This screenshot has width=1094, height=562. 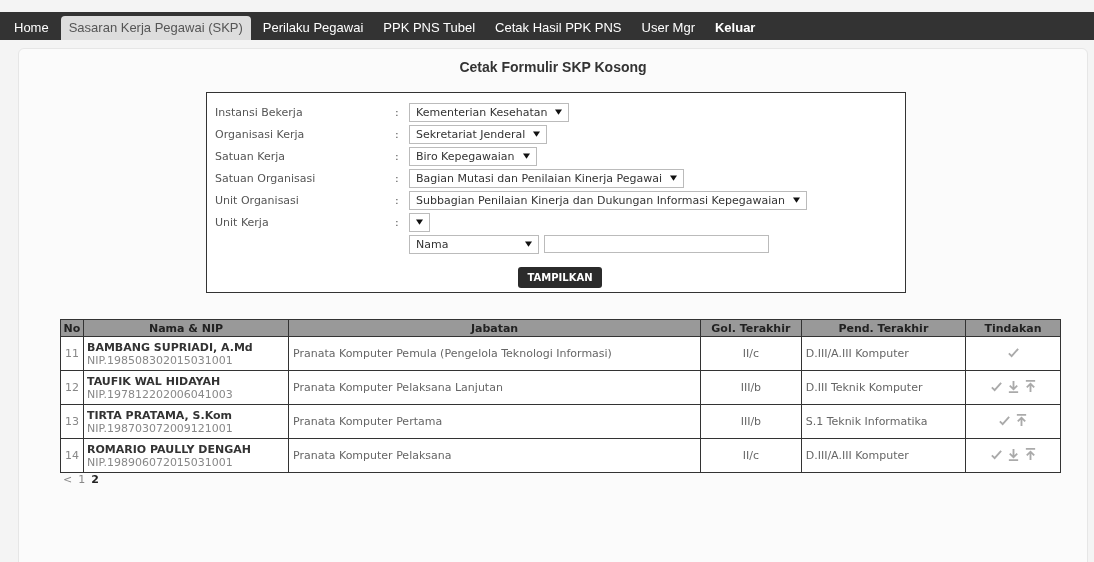 What do you see at coordinates (250, 156) in the screenshot?
I see `field-label: Satuan Kerja` at bounding box center [250, 156].